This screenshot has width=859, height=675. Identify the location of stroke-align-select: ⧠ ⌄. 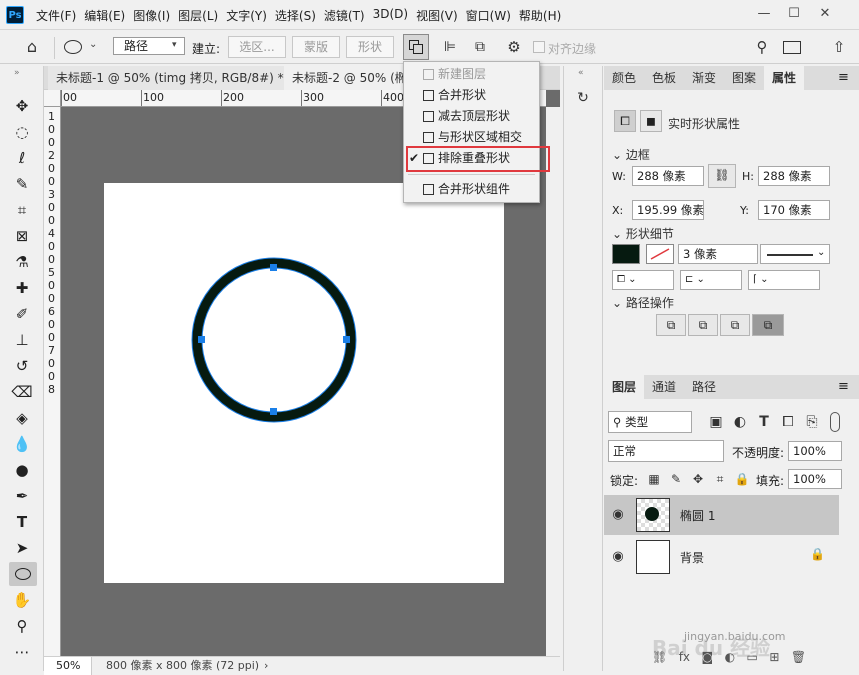
(643, 280).